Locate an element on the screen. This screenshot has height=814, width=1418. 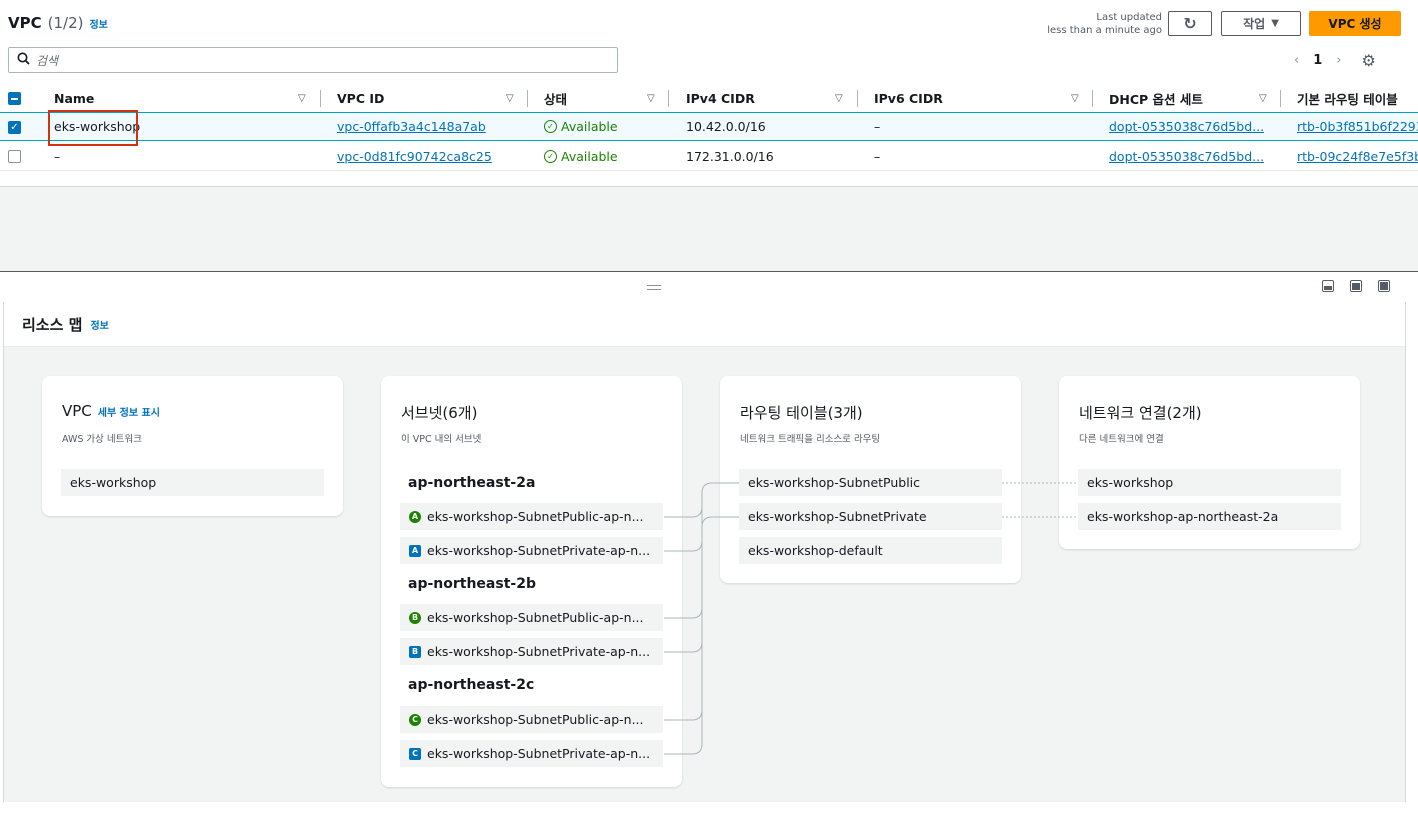
az-label: ap-northeast-2c is located at coordinates (471, 685).